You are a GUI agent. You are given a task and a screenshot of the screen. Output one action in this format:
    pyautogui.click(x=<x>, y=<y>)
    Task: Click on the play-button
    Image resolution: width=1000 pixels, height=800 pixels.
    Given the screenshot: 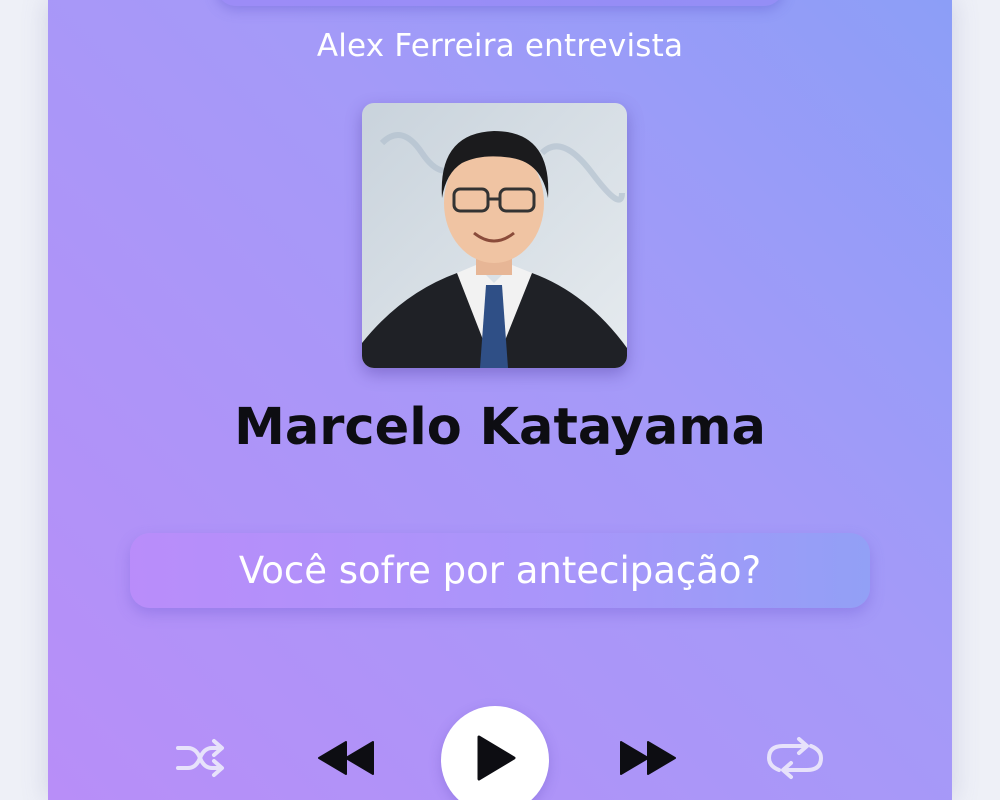 What is the action you would take?
    pyautogui.click(x=495, y=753)
    